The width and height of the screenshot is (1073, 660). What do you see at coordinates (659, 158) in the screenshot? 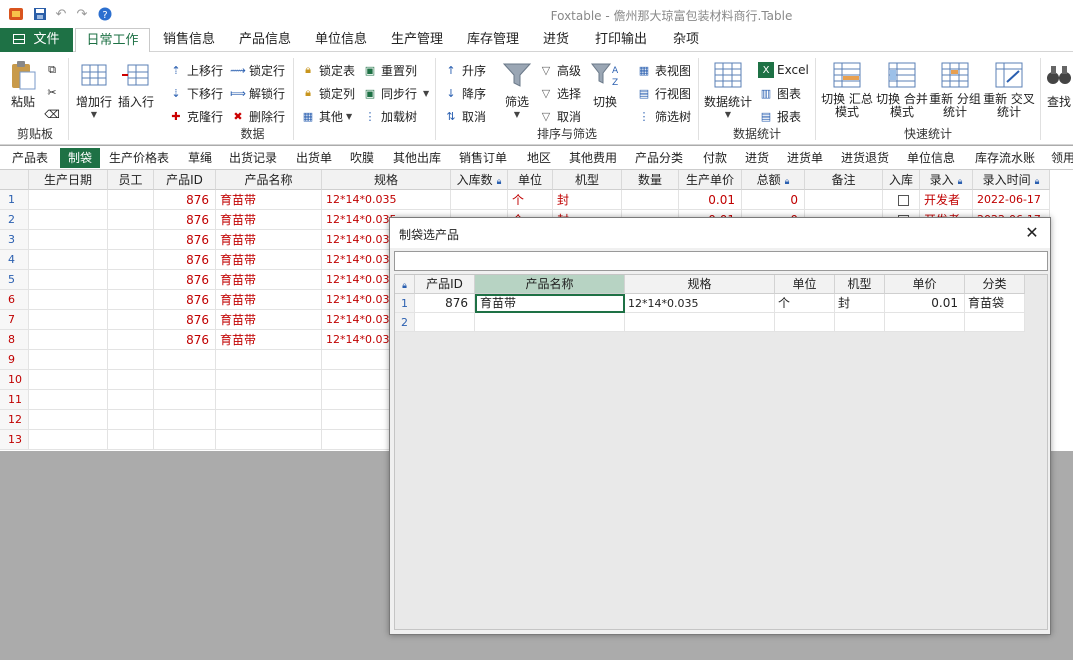
I see `sheet-tab-product-category: 产品分类` at bounding box center [659, 158].